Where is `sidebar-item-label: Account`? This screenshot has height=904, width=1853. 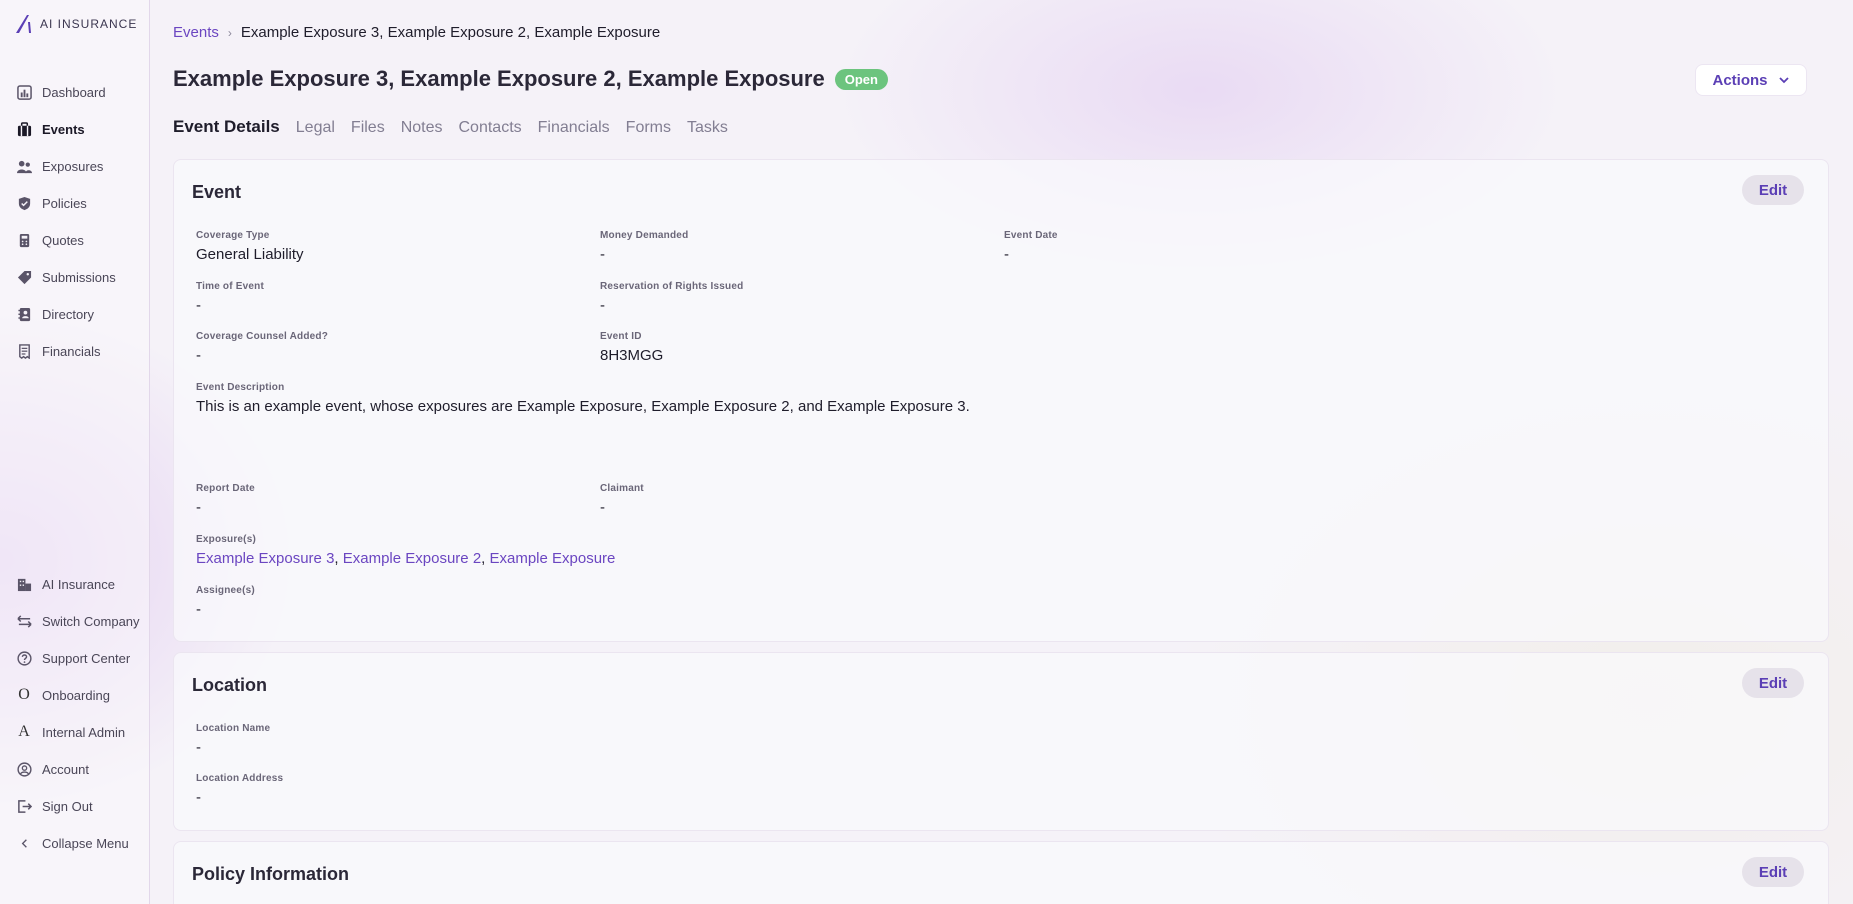
sidebar-item-label: Account is located at coordinates (65, 769).